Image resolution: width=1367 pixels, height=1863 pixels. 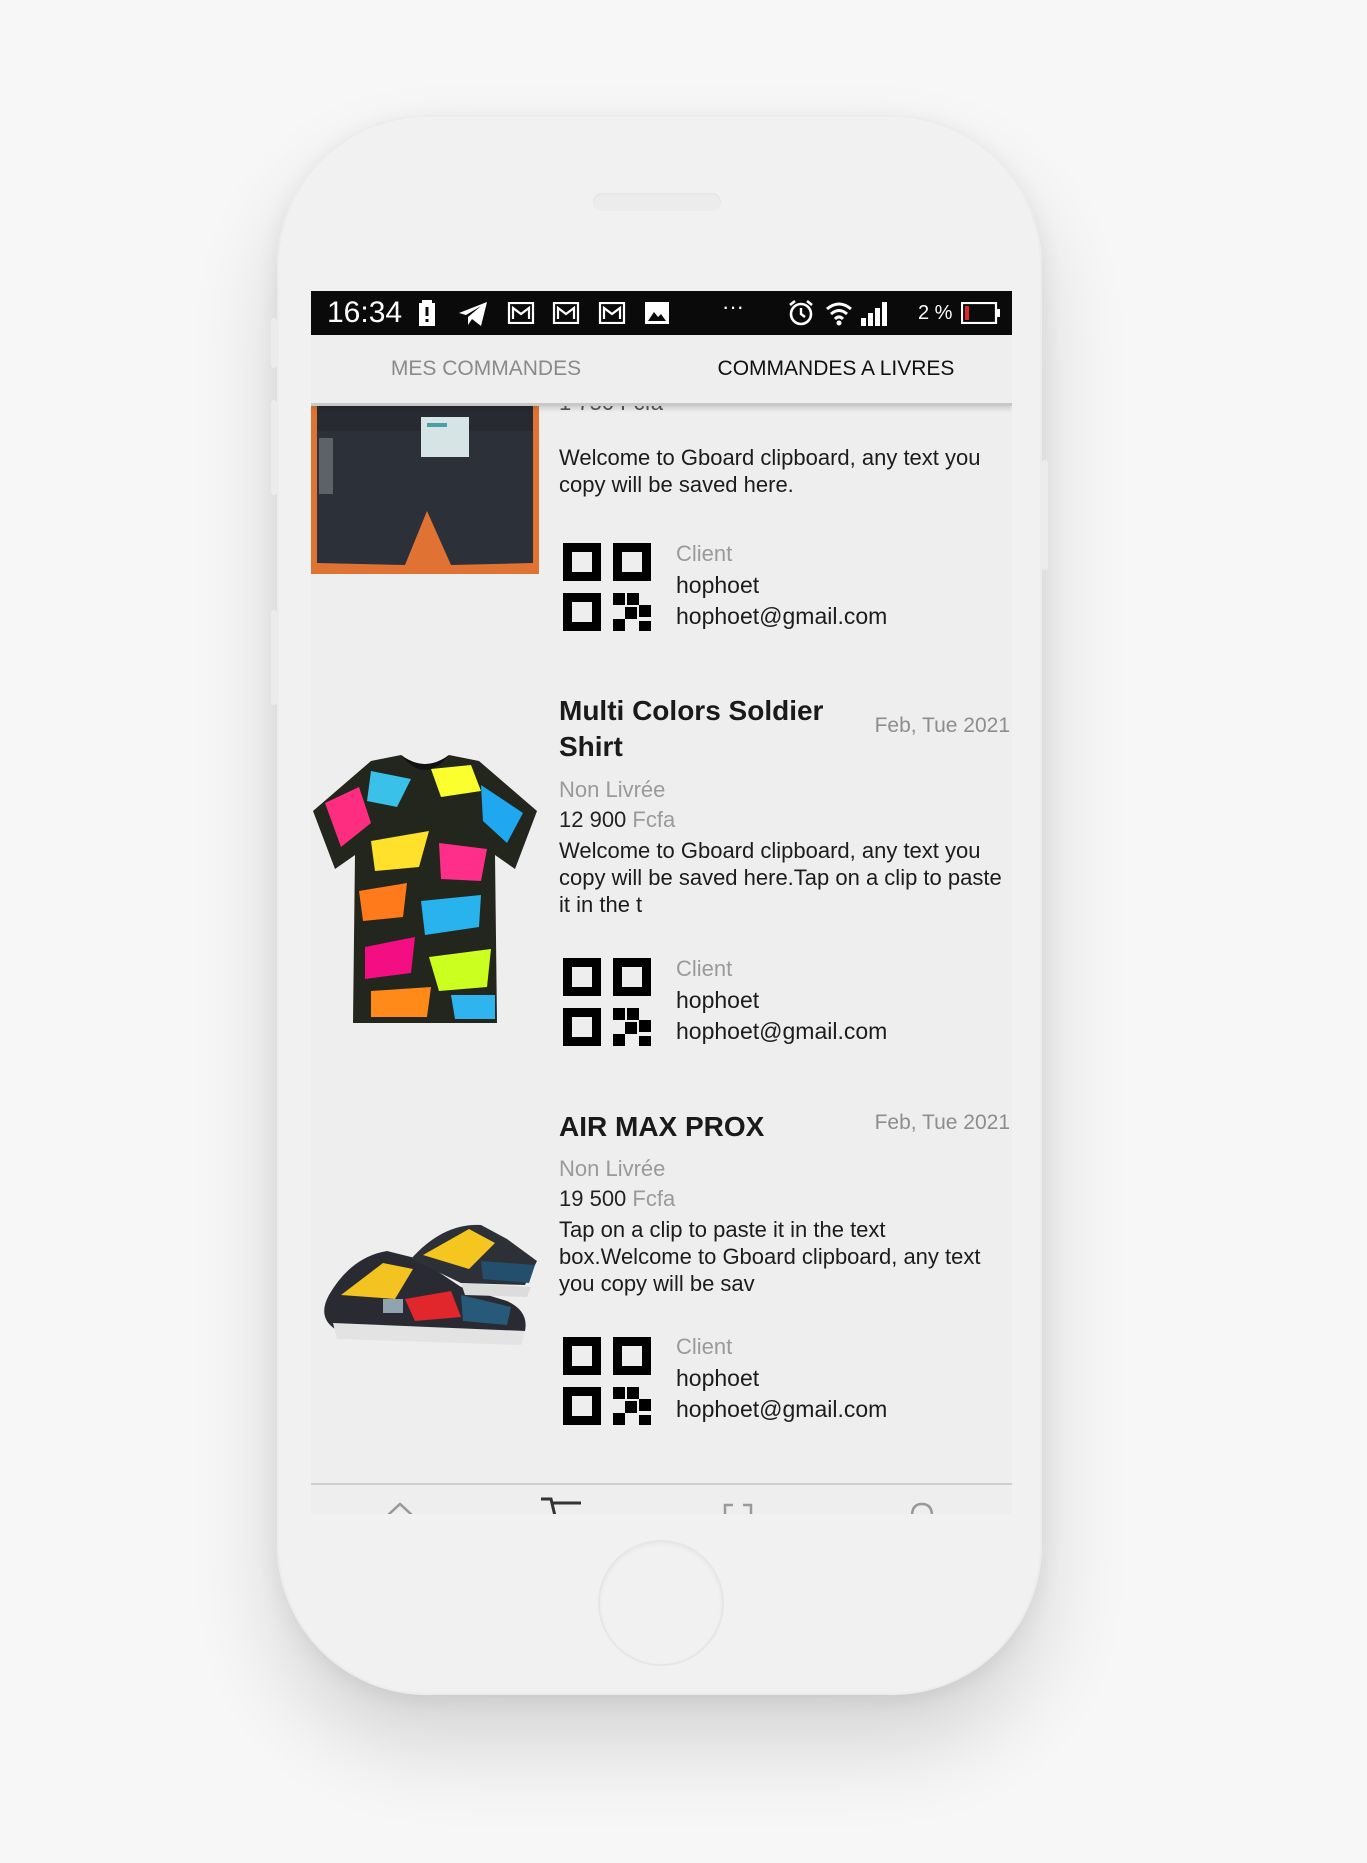 I want to click on tab-commandes-a-livres: COMMANDES A LIVRES, so click(x=836, y=369).